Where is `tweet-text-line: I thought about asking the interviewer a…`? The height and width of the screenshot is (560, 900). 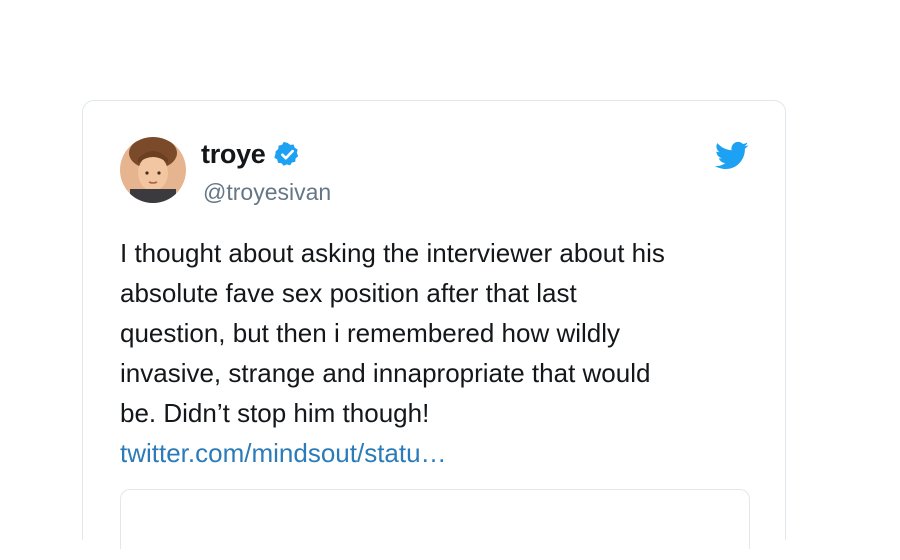
tweet-text-line: I thought about asking the interviewer a… is located at coordinates (392, 253).